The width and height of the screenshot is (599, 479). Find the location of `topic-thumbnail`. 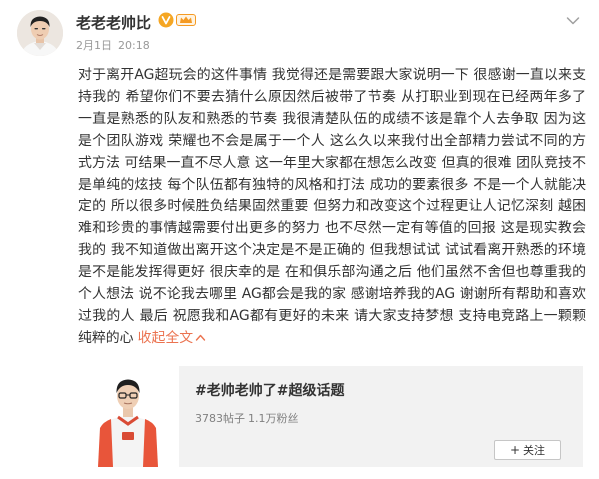

topic-thumbnail is located at coordinates (128, 416).